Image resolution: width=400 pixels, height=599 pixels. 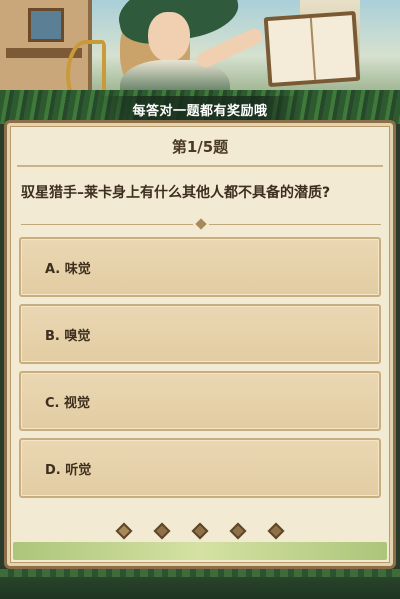 I want to click on answer-option-label: B. 嗅觉, so click(x=68, y=336).